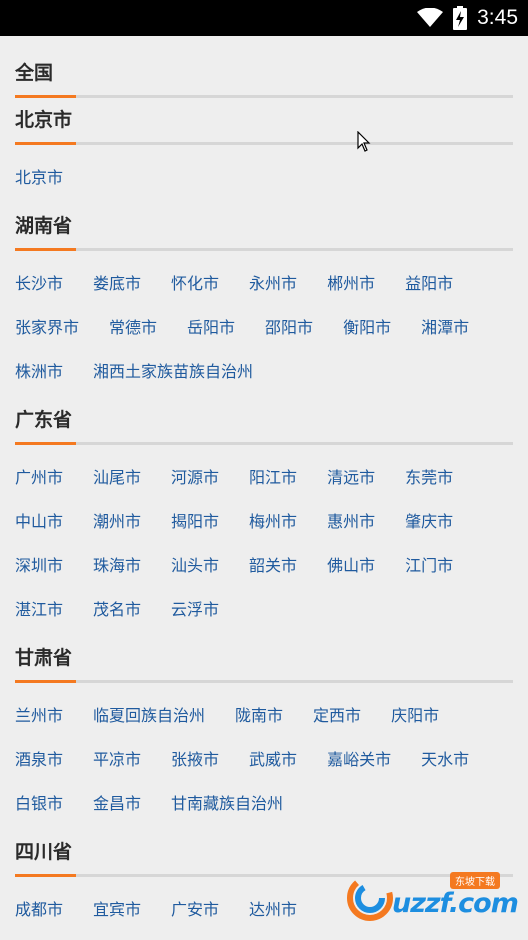 This screenshot has width=528, height=940. What do you see at coordinates (149, 716) in the screenshot?
I see `city-item: 临夏回族自治州` at bounding box center [149, 716].